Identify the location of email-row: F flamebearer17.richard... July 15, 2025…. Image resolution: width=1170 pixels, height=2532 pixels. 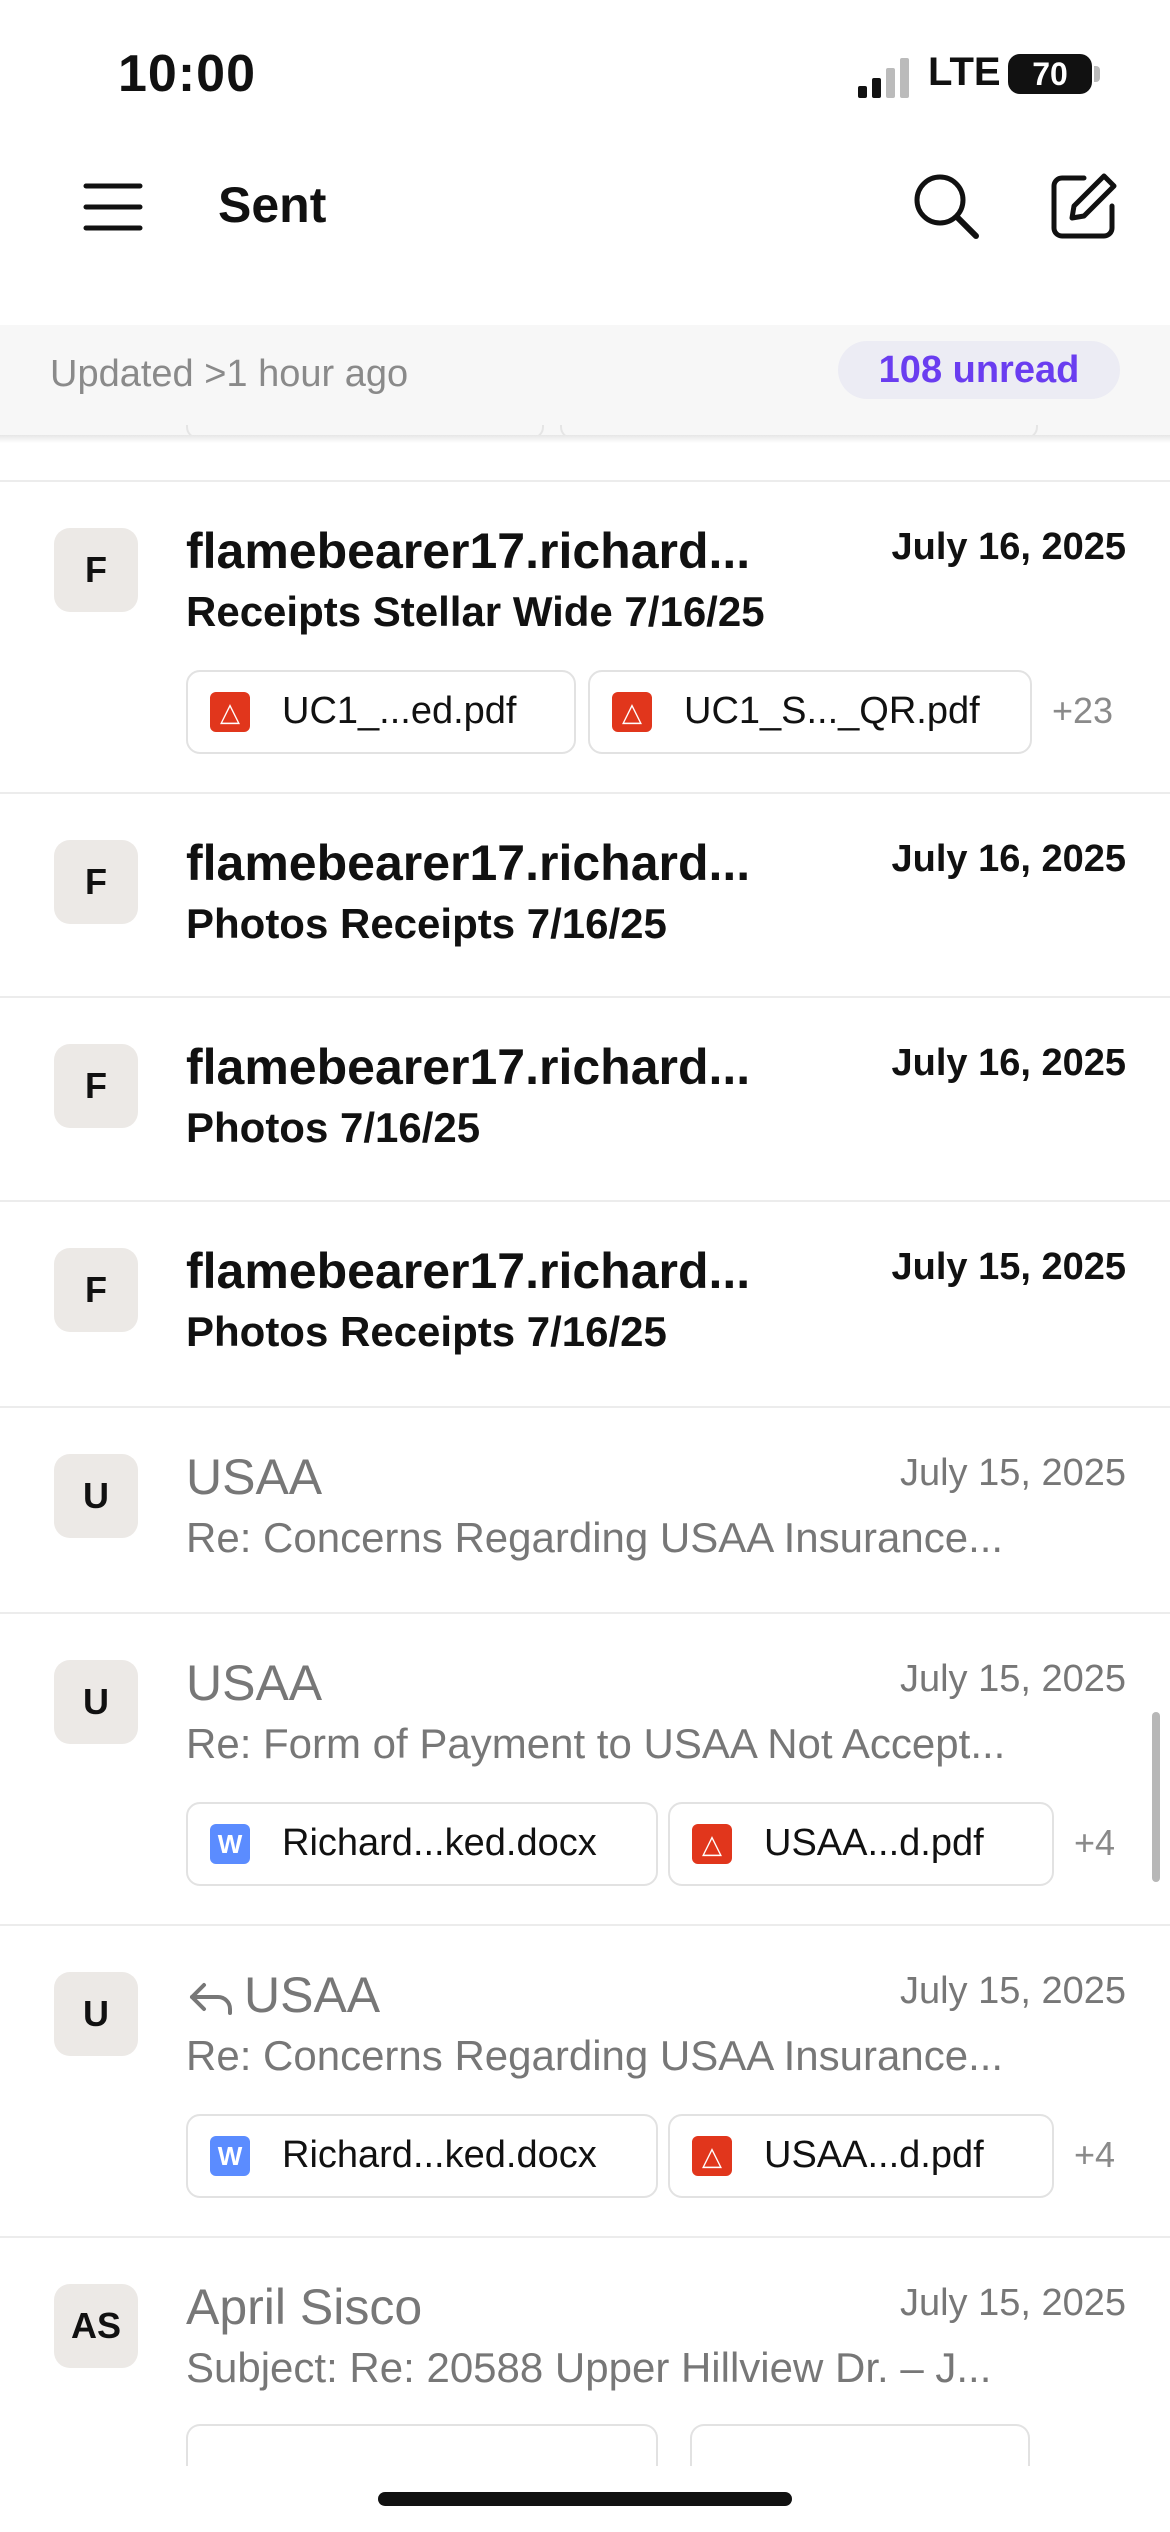
(585, 1304).